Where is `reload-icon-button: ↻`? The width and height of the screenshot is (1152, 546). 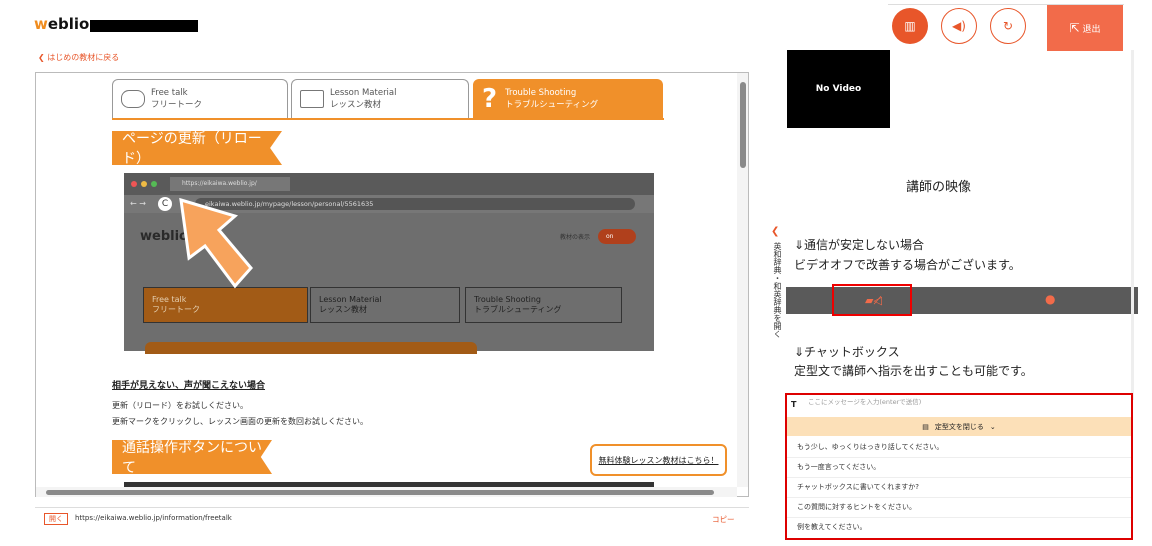
reload-icon-button: ↻ is located at coordinates (1008, 26).